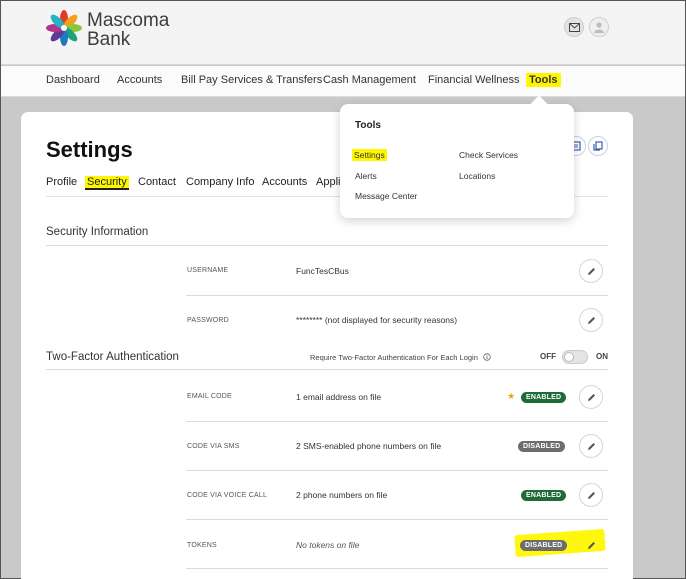 The width and height of the screenshot is (686, 579). I want to click on edit-tokens-button, so click(591, 545).